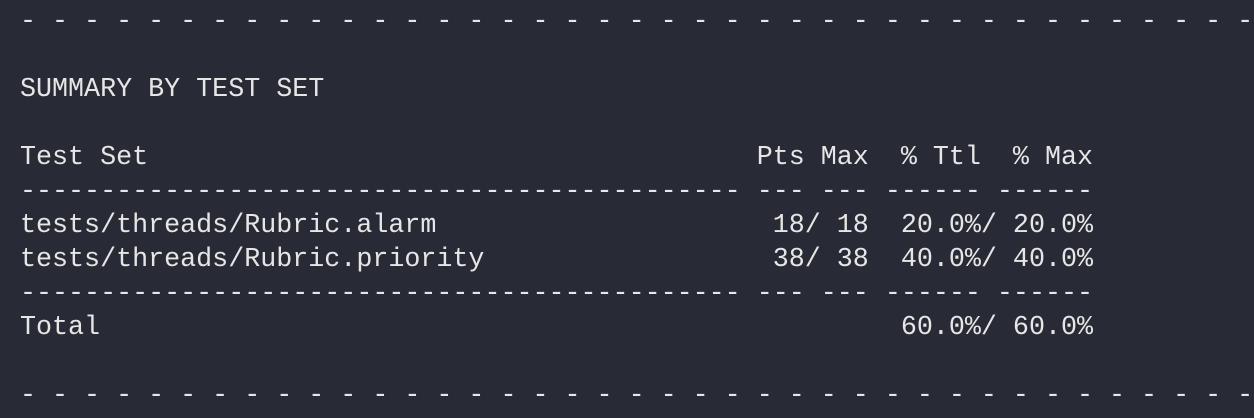 Image resolution: width=1254 pixels, height=418 pixels. What do you see at coordinates (557, 328) in the screenshot?
I see `total-row: Total 60.0%/ 60.0%` at bounding box center [557, 328].